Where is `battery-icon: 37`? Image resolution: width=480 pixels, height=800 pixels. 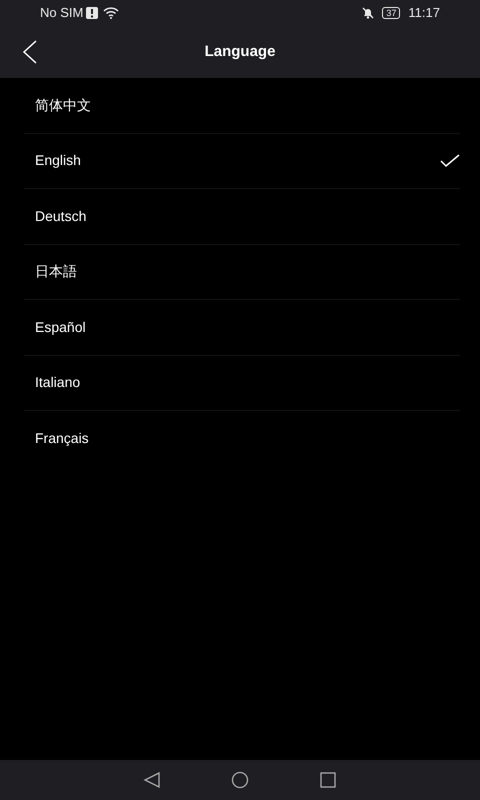
battery-icon: 37 is located at coordinates (391, 13).